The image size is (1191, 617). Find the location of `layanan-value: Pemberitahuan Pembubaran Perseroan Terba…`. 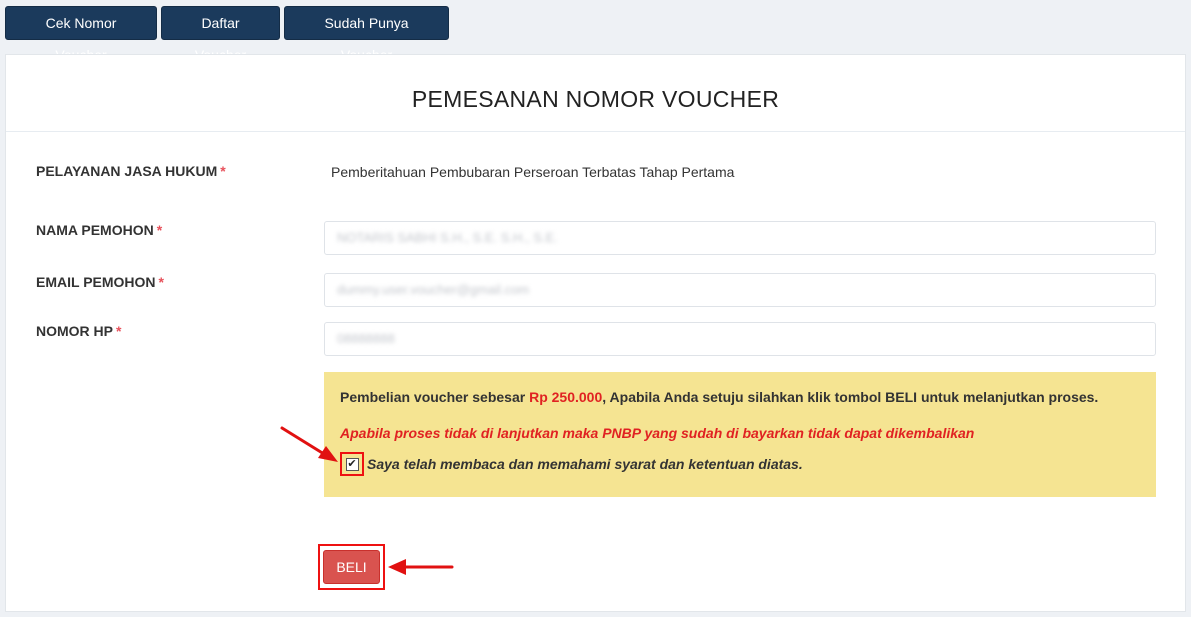

layanan-value: Pemberitahuan Pembubaran Perseroan Terba… is located at coordinates (533, 172).